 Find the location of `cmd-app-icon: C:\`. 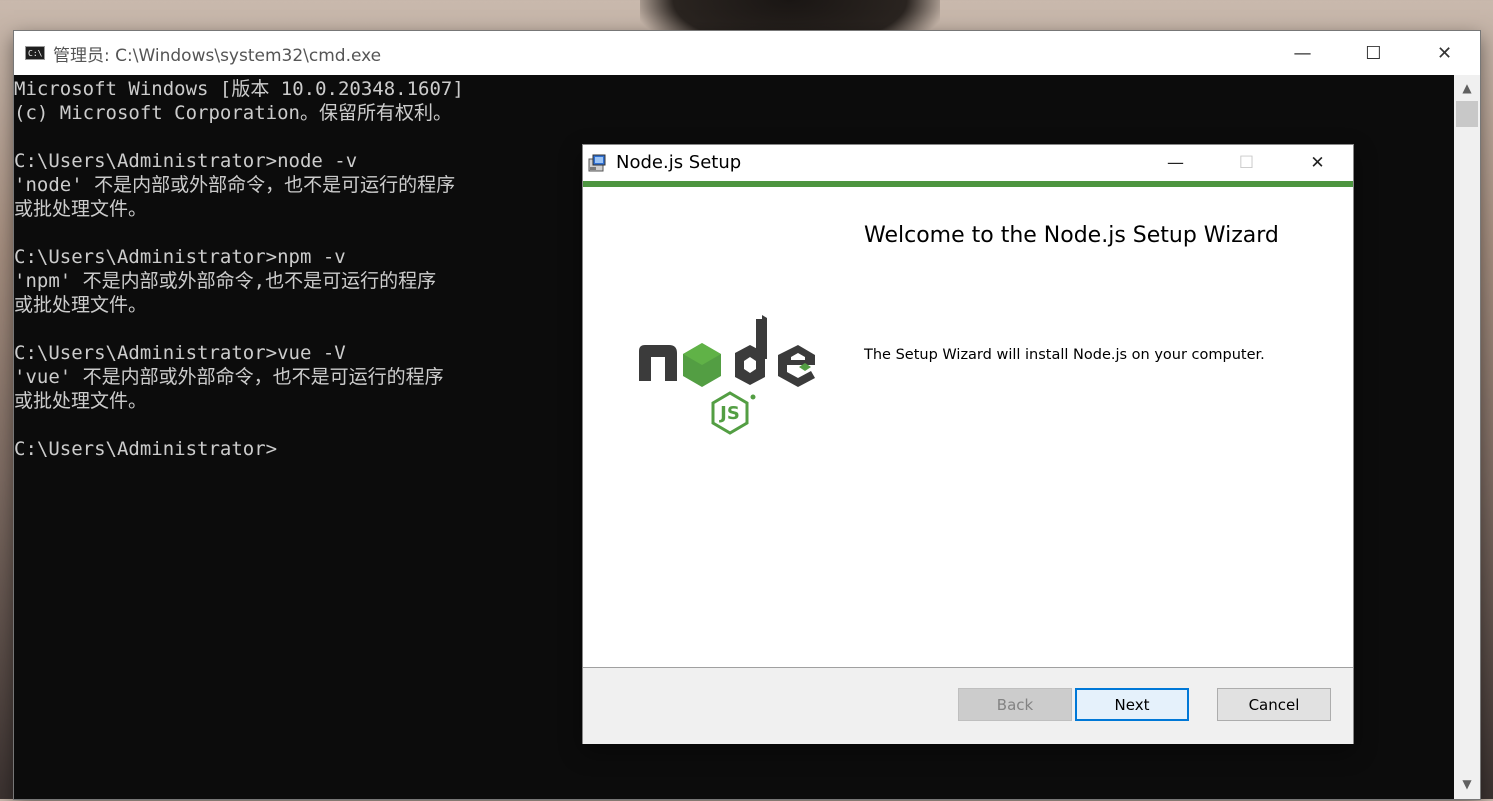

cmd-app-icon: C:\ is located at coordinates (35, 53).